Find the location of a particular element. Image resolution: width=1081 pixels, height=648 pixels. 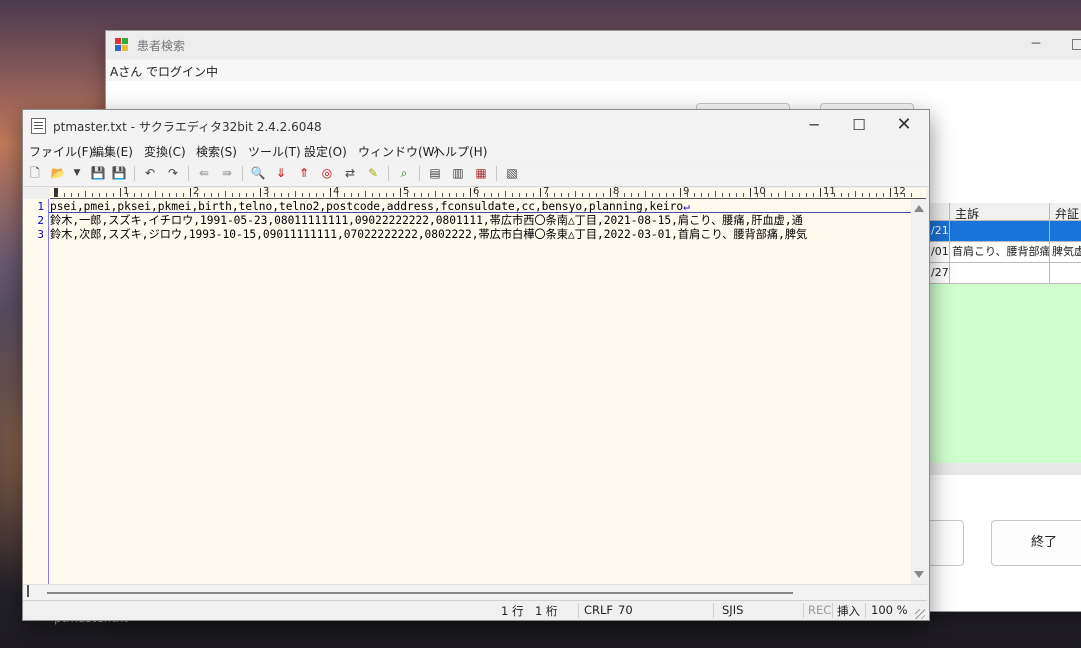

grid-cell-complaint: 首肩こり、腰背部痛 is located at coordinates (1000, 252).